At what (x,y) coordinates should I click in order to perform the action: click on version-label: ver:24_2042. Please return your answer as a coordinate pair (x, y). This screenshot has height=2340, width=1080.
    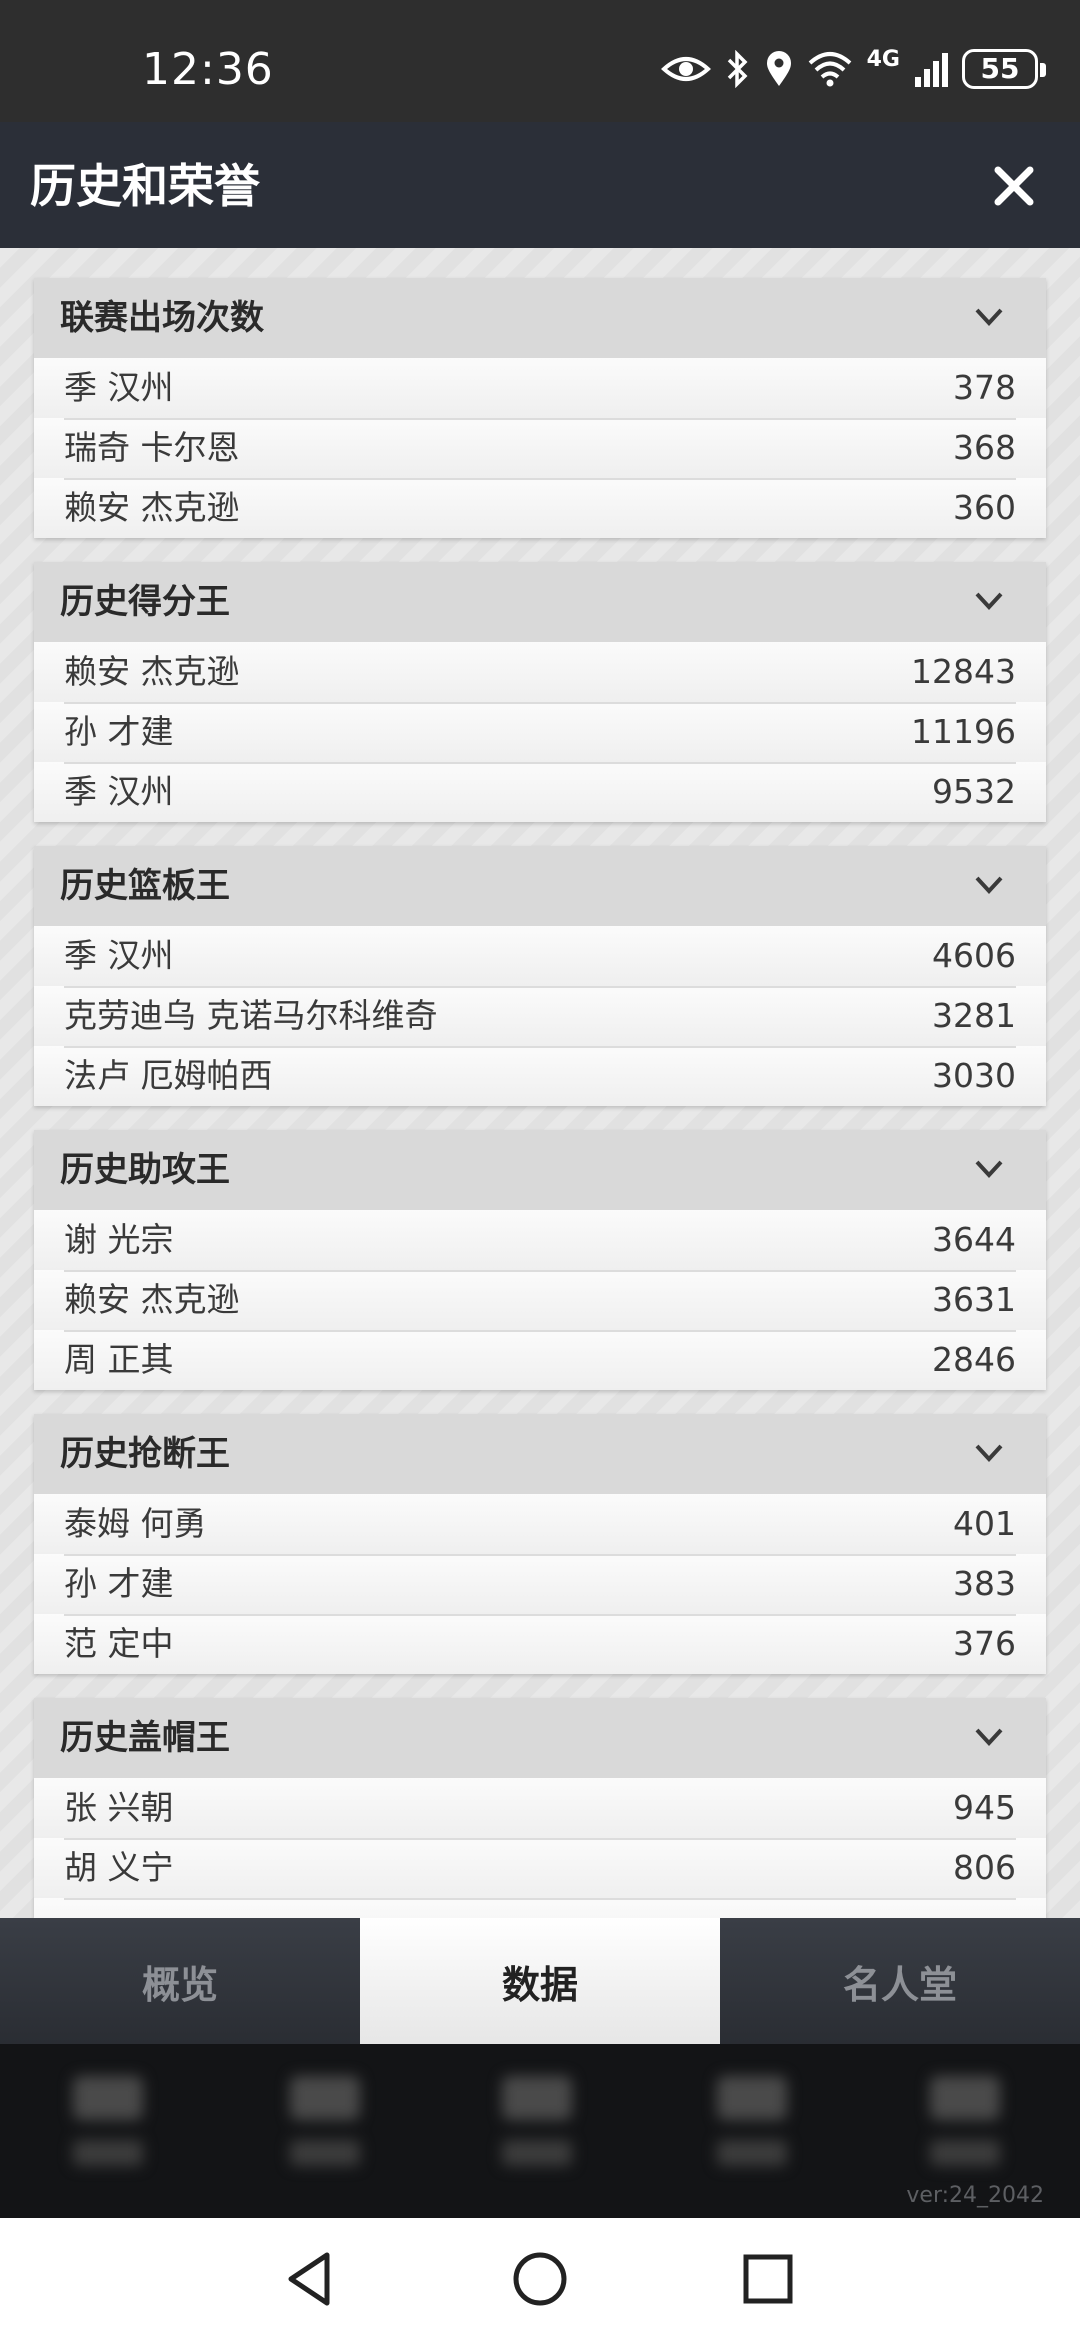
    Looking at the image, I should click on (975, 2195).